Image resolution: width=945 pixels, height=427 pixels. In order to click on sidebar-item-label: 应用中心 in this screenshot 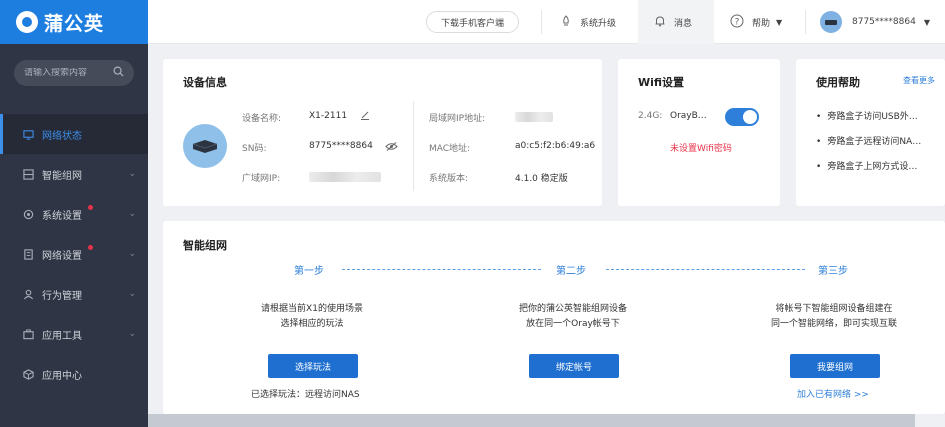, I will do `click(62, 376)`.